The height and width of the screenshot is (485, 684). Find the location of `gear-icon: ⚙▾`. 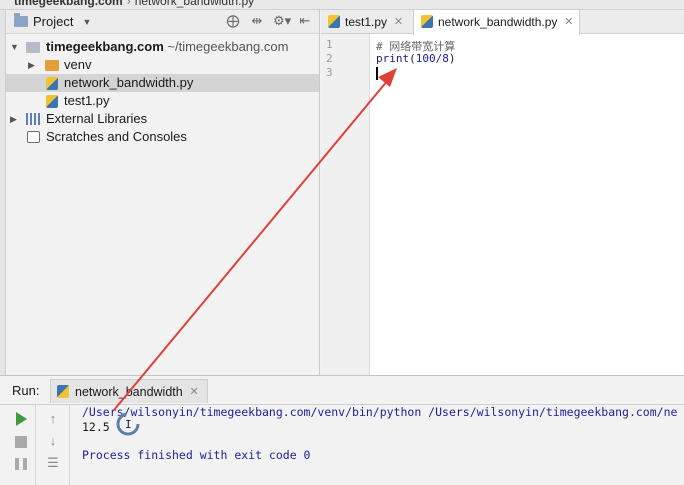

gear-icon: ⚙▾ is located at coordinates (282, 21).